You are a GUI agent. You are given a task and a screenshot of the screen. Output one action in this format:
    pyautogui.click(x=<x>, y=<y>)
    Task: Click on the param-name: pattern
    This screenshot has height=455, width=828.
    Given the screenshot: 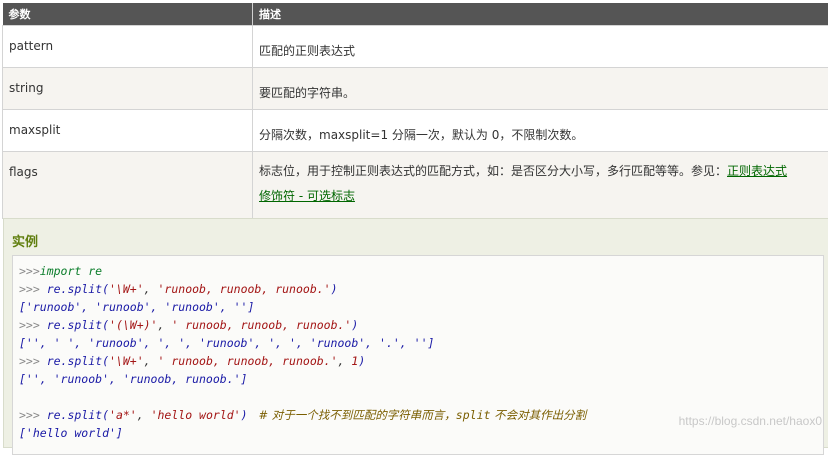 What is the action you would take?
    pyautogui.click(x=128, y=47)
    